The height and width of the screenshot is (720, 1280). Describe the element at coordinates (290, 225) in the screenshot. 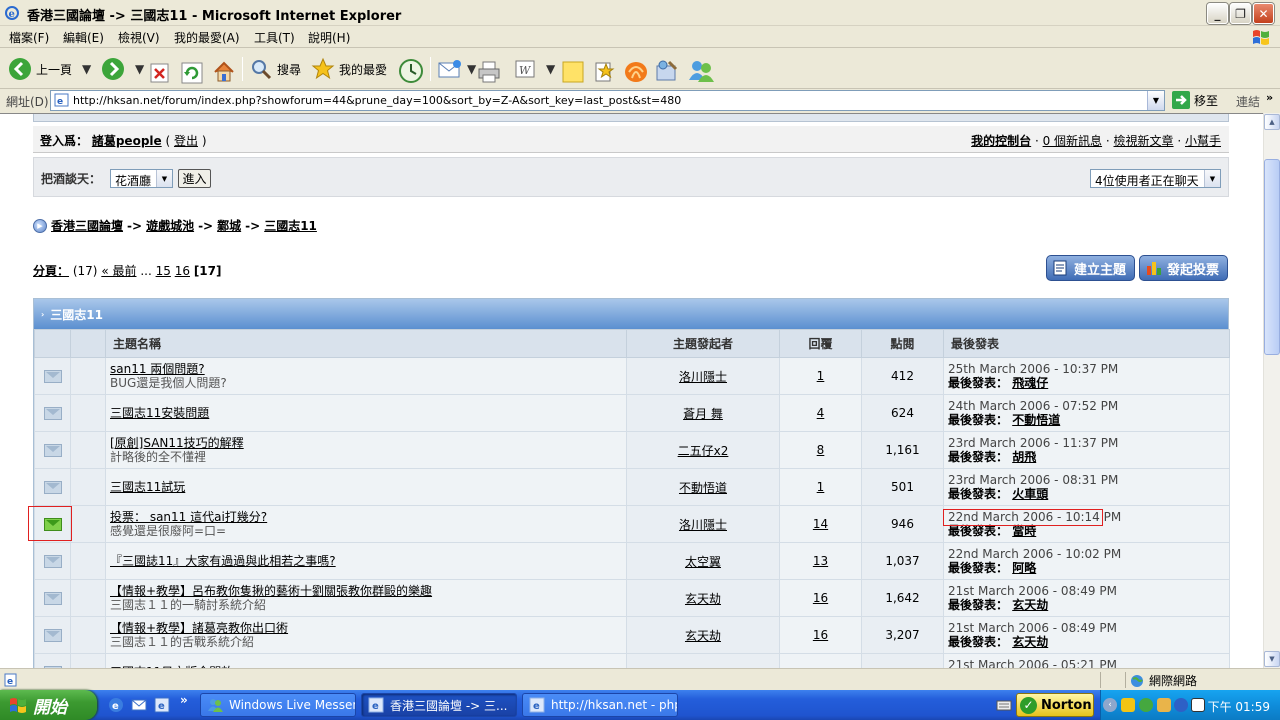

I see `breadcrumb-current: 三國志11` at that location.